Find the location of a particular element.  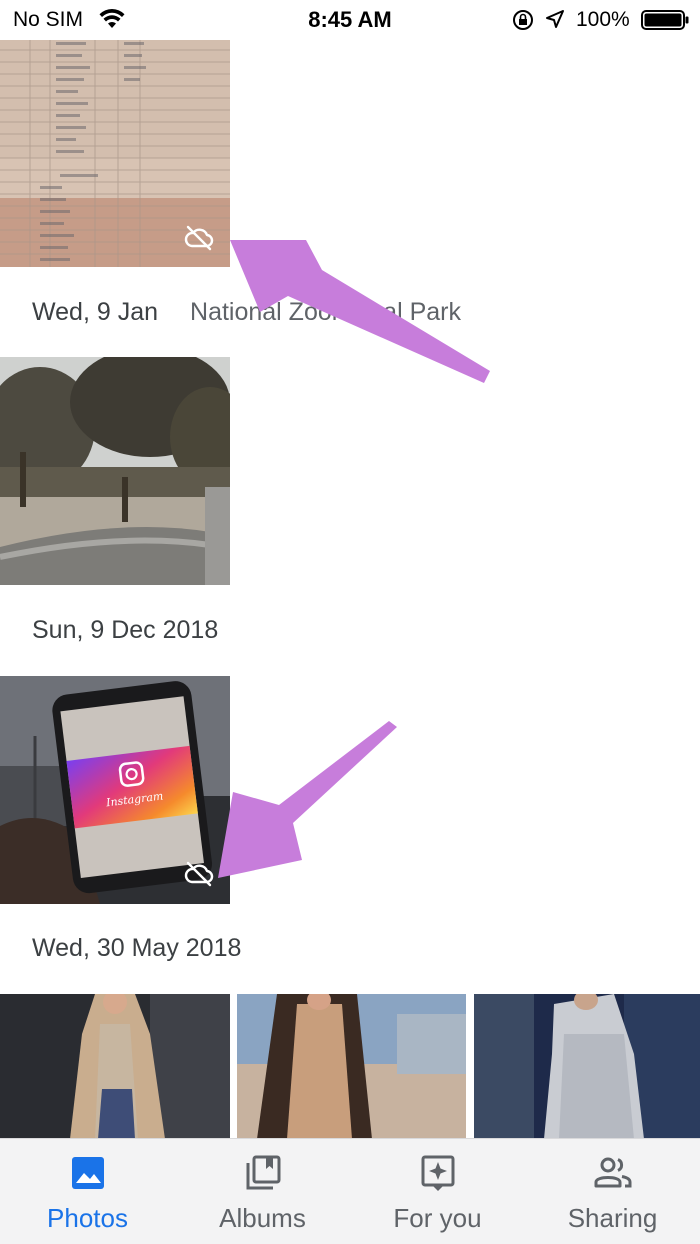

battery-percent: 100% is located at coordinates (603, 19).